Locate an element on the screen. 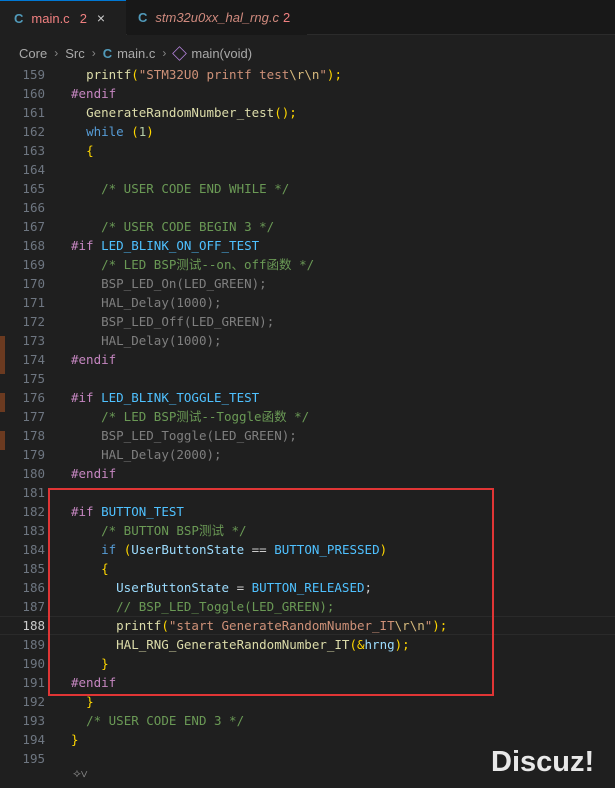 The width and height of the screenshot is (615, 788). code-line: 161 GenerateRandomNumber_test(); is located at coordinates (307, 112).